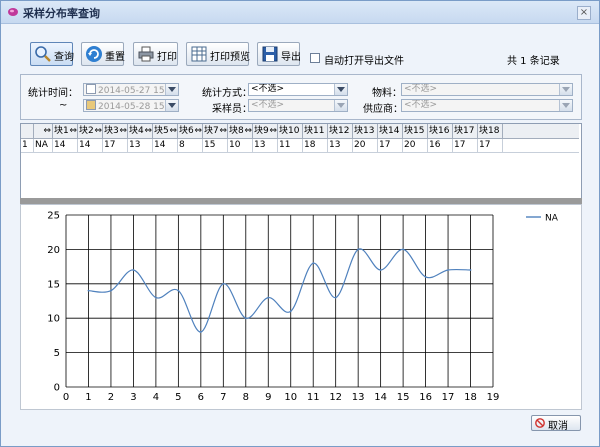 The width and height of the screenshot is (600, 447). Describe the element at coordinates (279, 290) in the screenshot. I see `series-line-na` at that location.